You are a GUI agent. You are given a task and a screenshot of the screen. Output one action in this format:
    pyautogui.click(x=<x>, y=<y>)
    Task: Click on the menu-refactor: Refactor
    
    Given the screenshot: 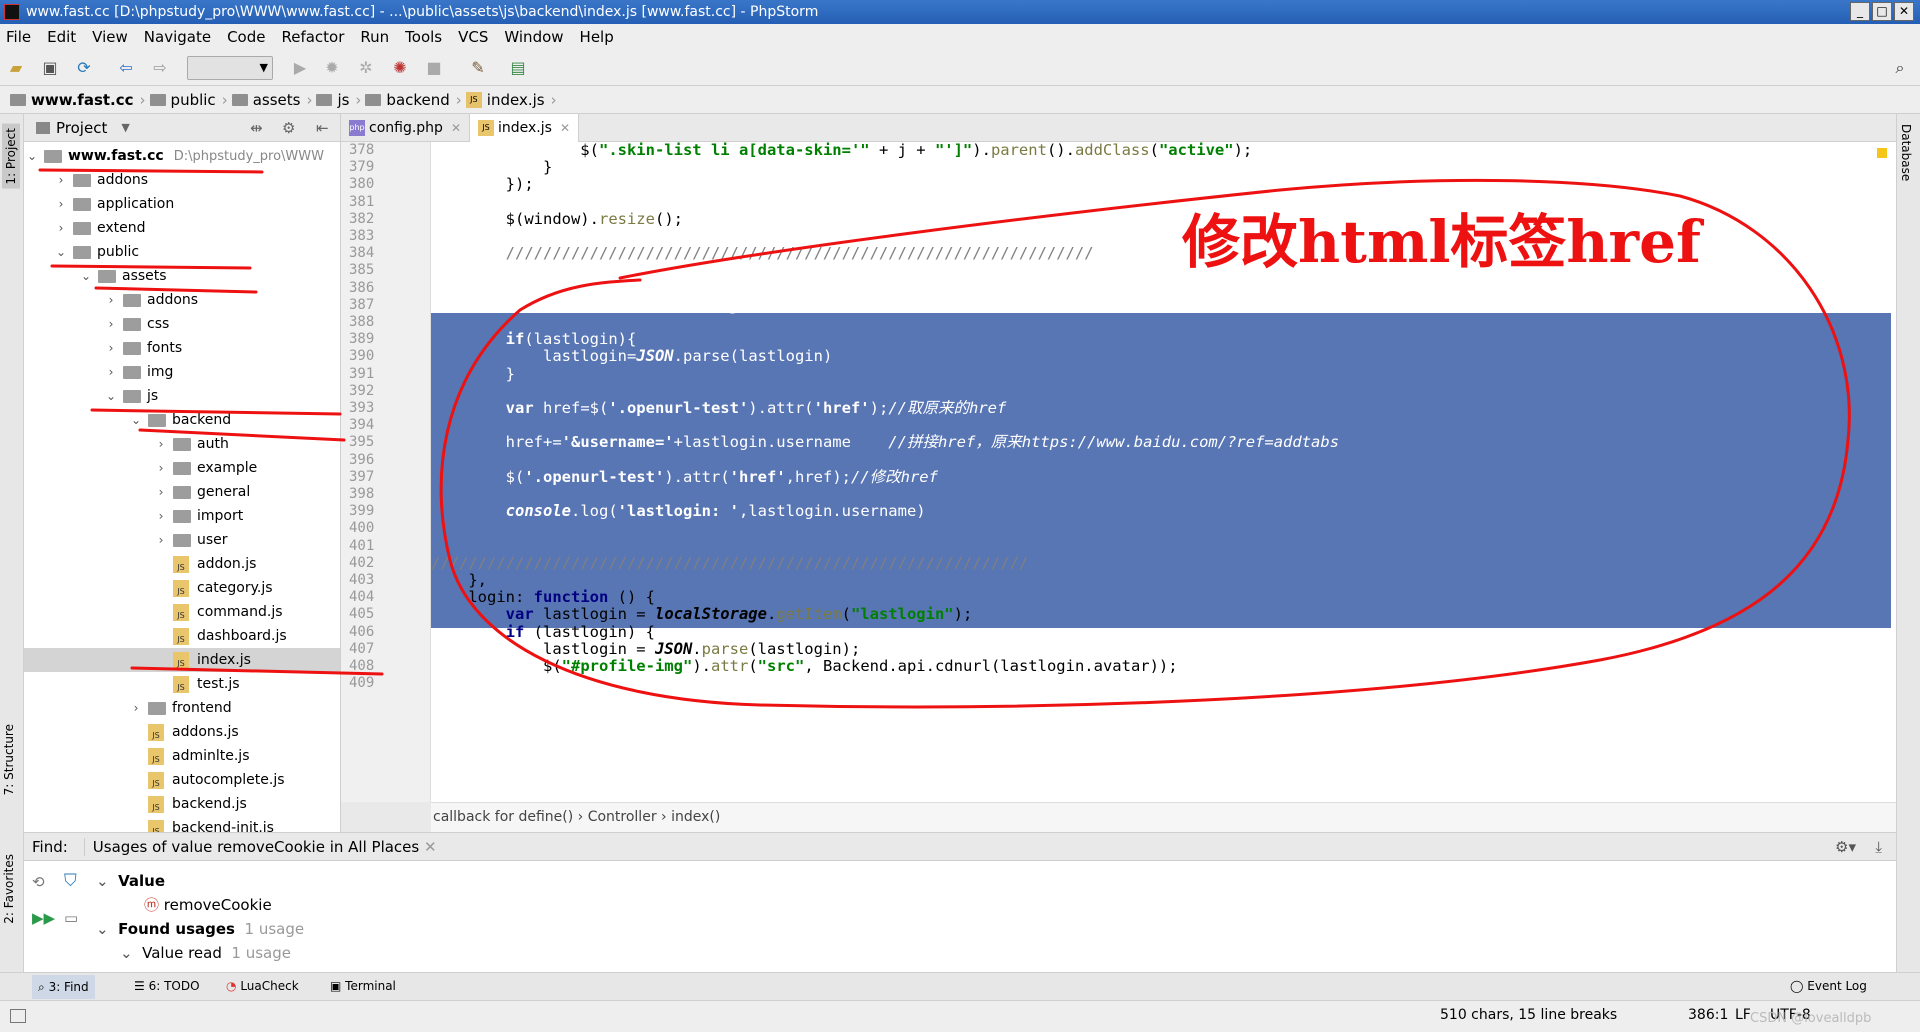 What is the action you would take?
    pyautogui.click(x=312, y=37)
    